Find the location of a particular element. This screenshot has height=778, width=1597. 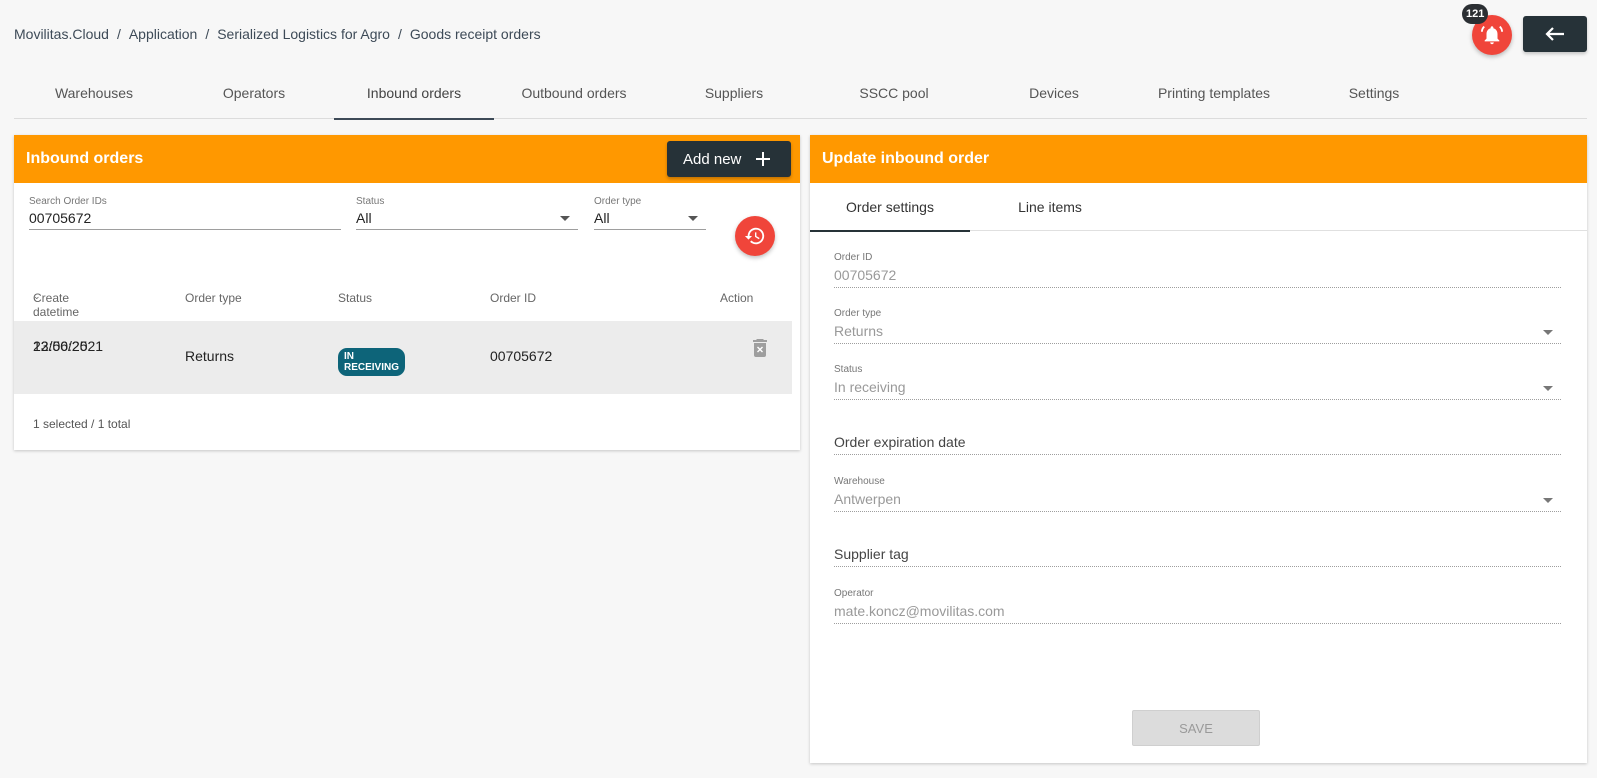

tab-printing-templates: Printing templates is located at coordinates (1214, 97).